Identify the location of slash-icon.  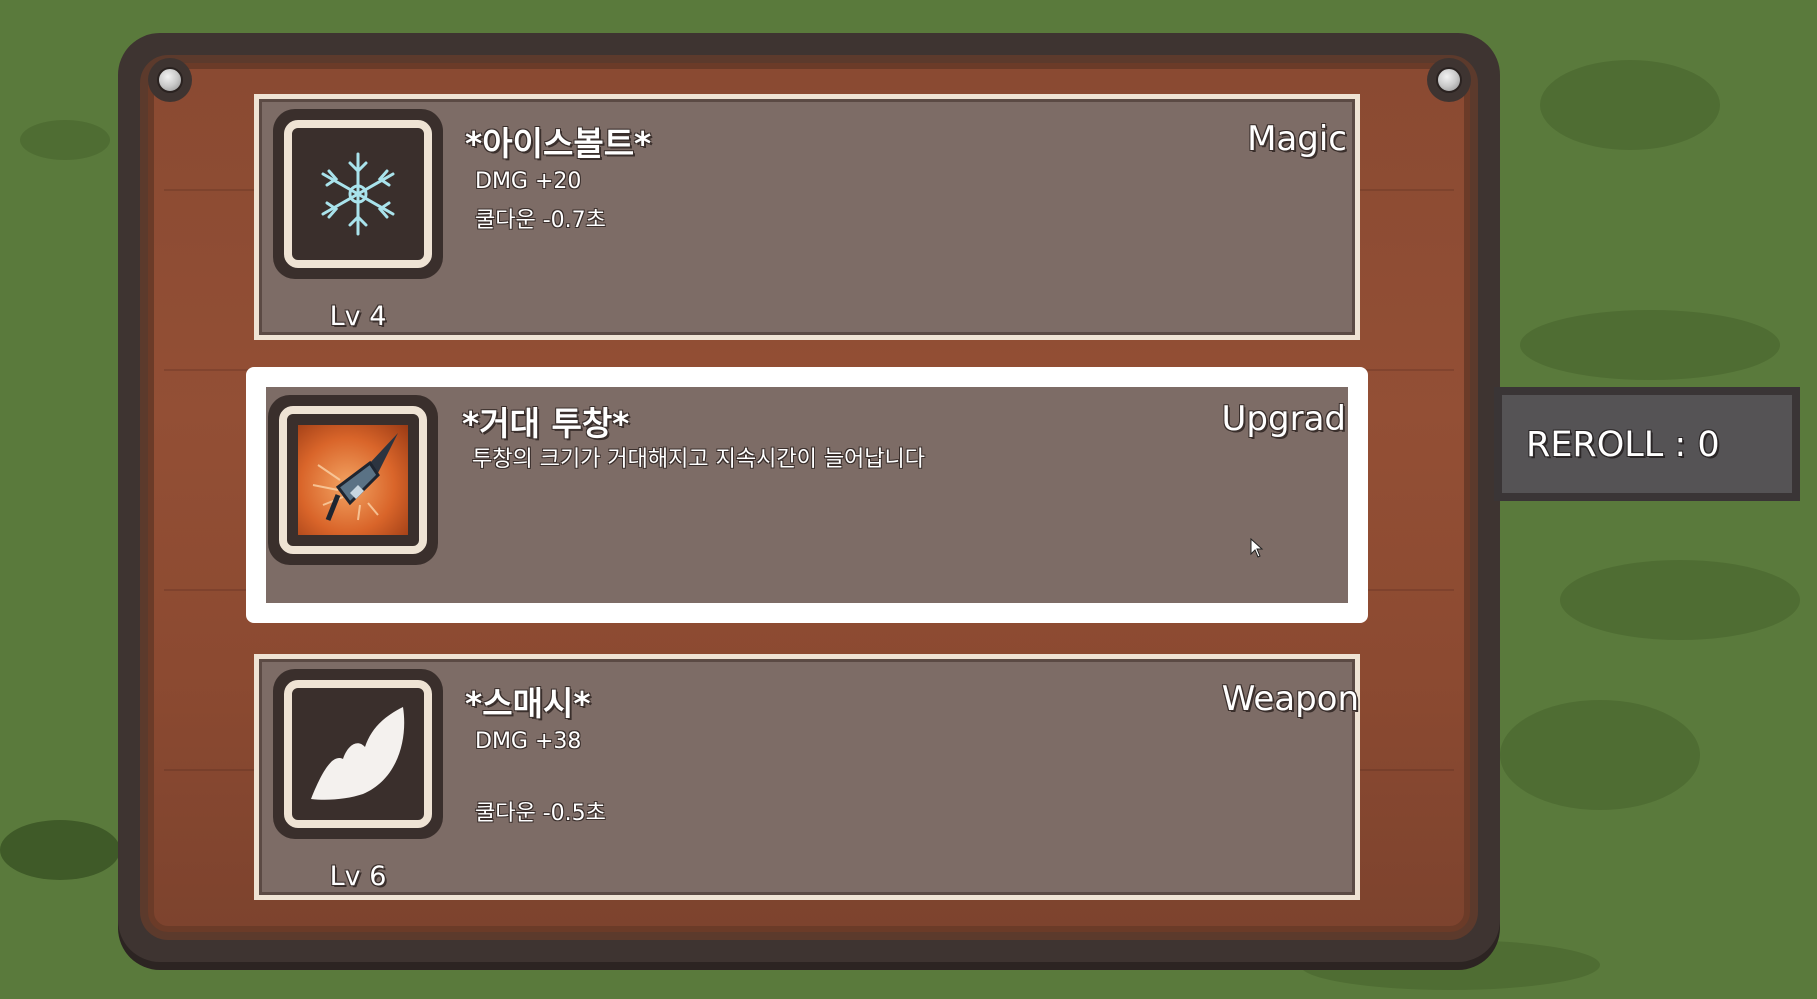
(358, 754).